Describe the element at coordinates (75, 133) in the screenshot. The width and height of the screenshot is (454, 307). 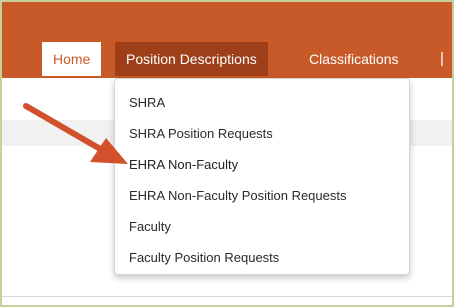
I see `red-pointer-arrow-icon` at that location.